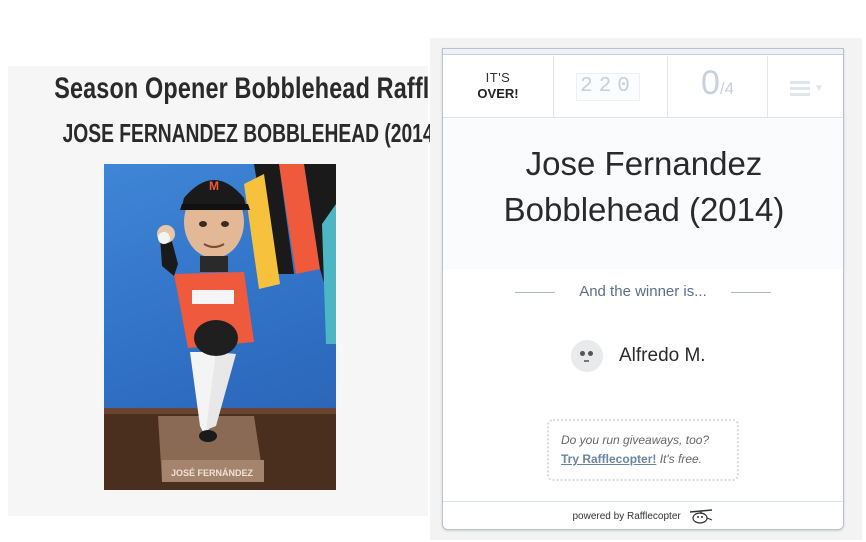 This screenshot has height=542, width=866. I want to click on glove, so click(216, 338).